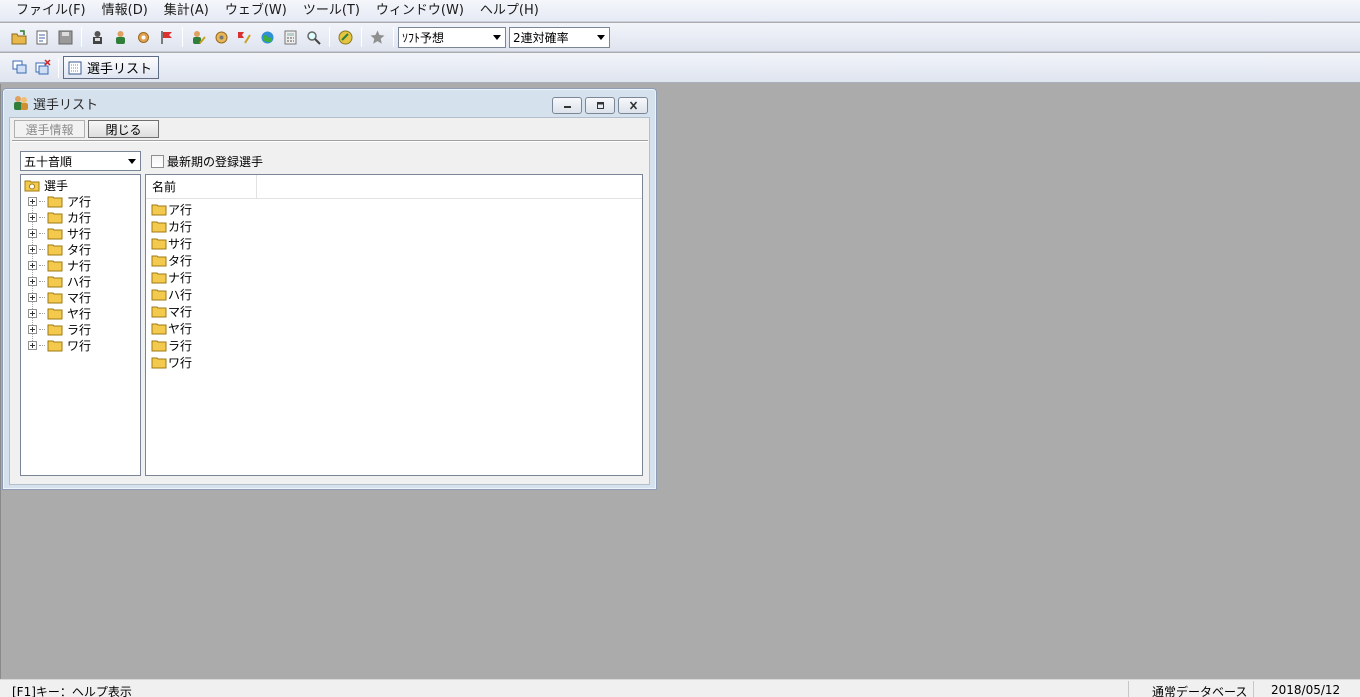 This screenshot has height=697, width=1360. I want to click on help-hint: [F1]キー：ヘルプ表示, so click(72, 691).